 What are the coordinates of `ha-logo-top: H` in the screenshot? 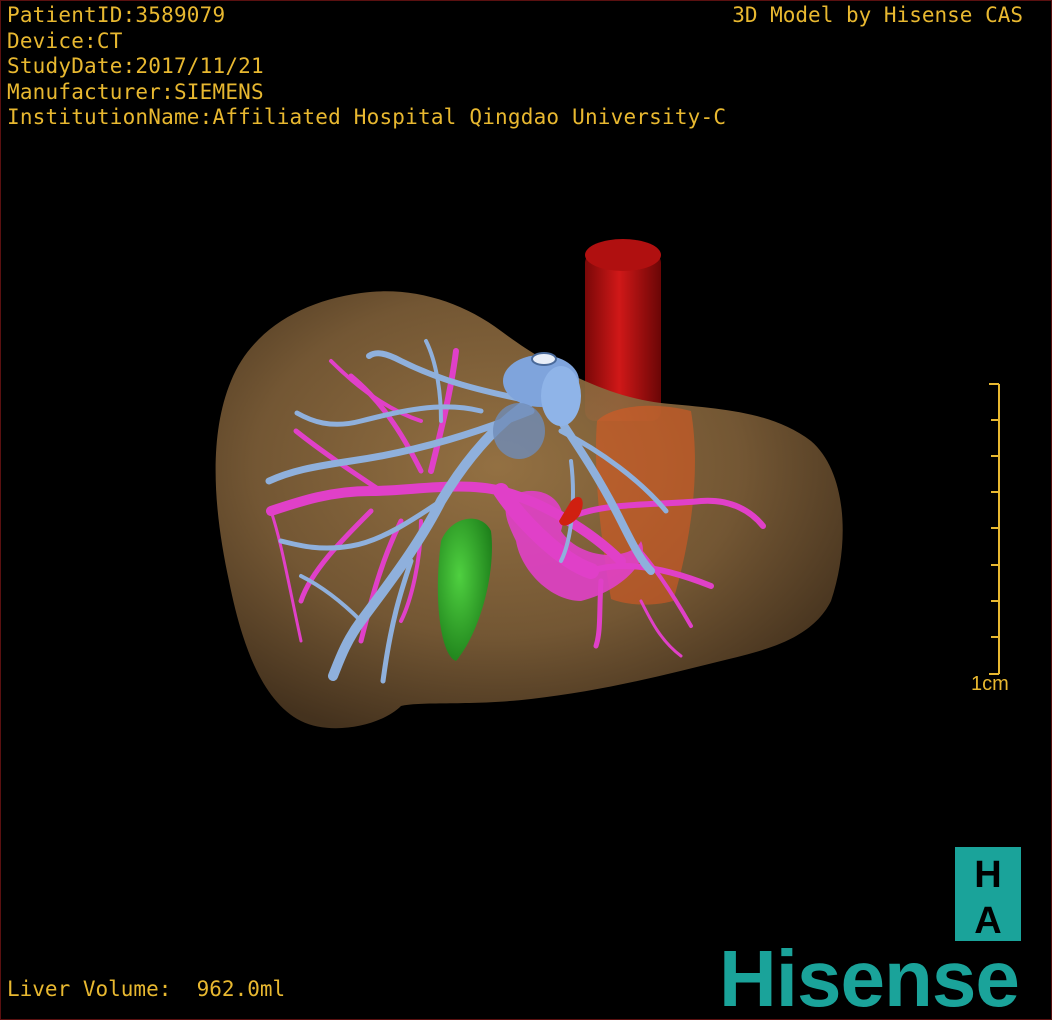 It's located at (987, 875).